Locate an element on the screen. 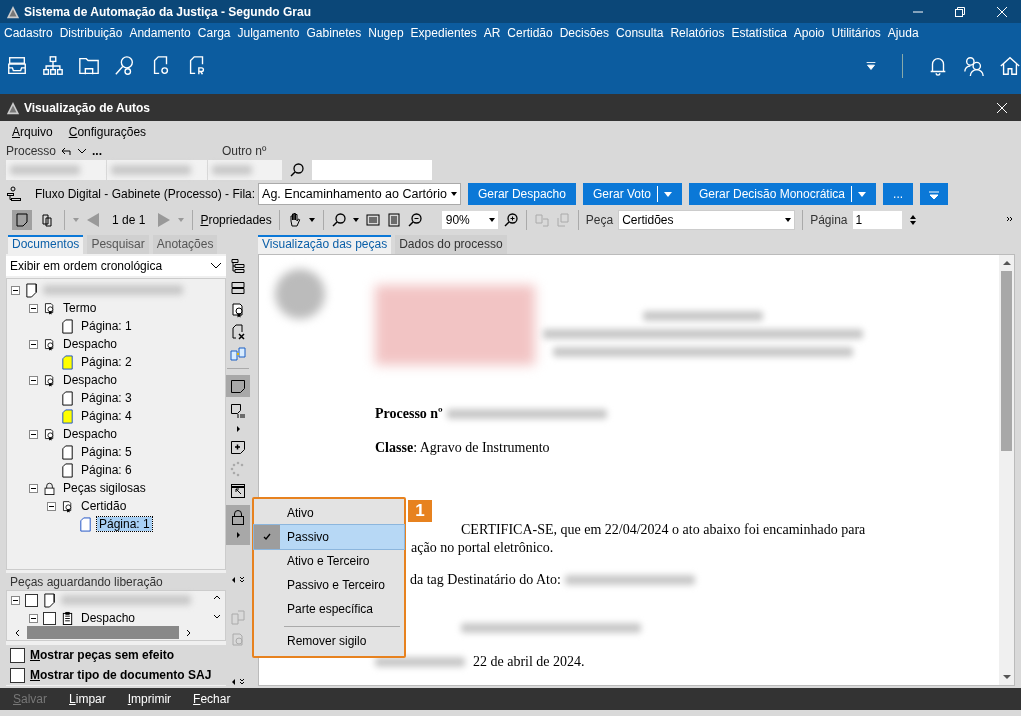 Image resolution: width=1021 pixels, height=716 pixels. action-button: Gerar Decisão Monocrática is located at coordinates (783, 194).